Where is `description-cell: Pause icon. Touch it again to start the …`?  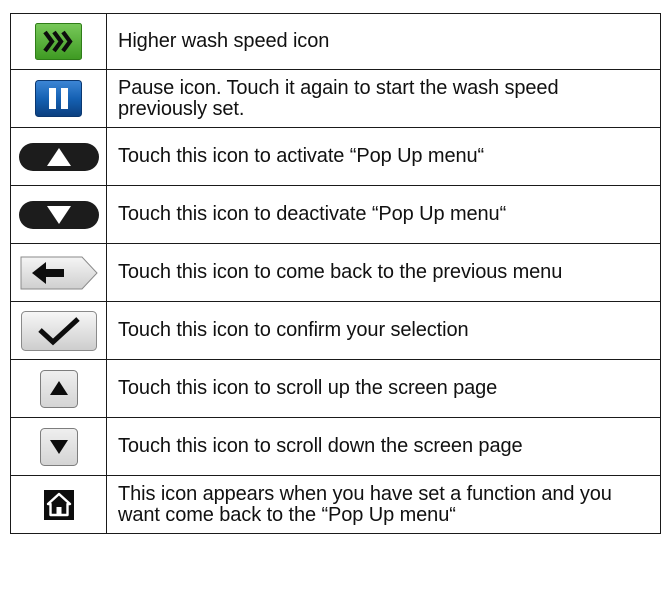
description-cell: Pause icon. Touch it again to start the … is located at coordinates (383, 98).